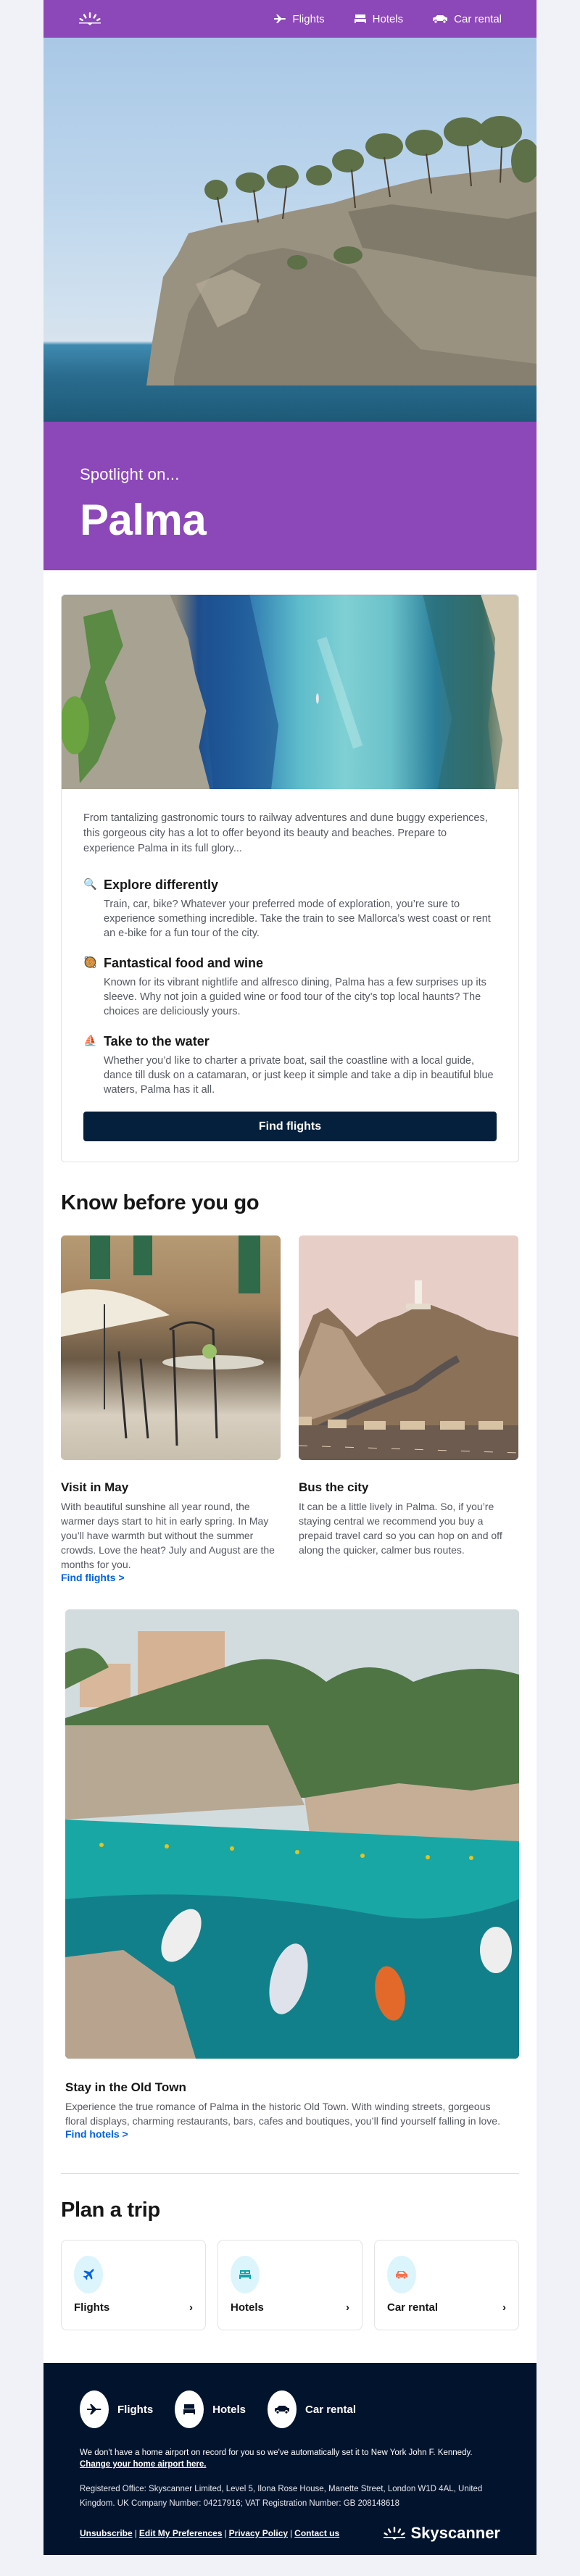 The width and height of the screenshot is (580, 2576). Describe the element at coordinates (290, 1126) in the screenshot. I see `find-flights-button: Find flights` at that location.